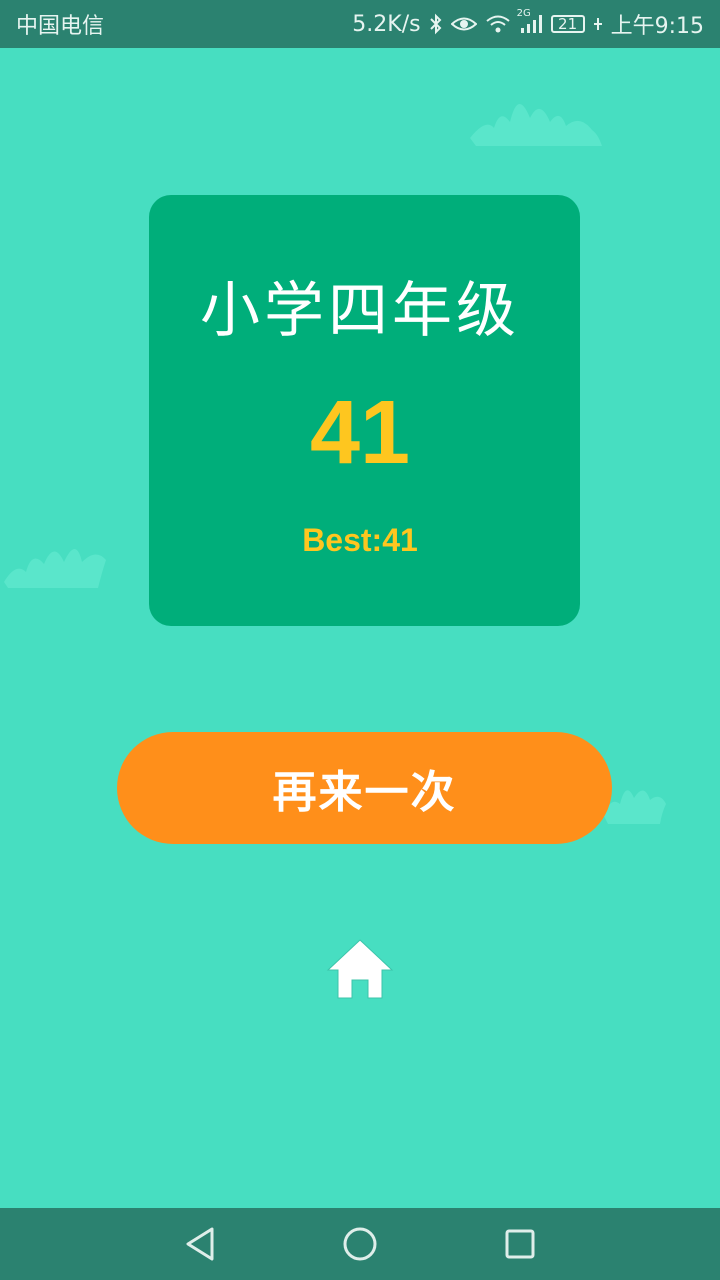  I want to click on score-value: 41, so click(360, 433).